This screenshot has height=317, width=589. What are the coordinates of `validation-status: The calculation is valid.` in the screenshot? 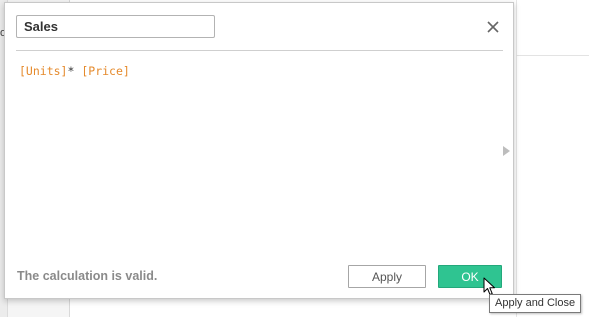 It's located at (87, 276).